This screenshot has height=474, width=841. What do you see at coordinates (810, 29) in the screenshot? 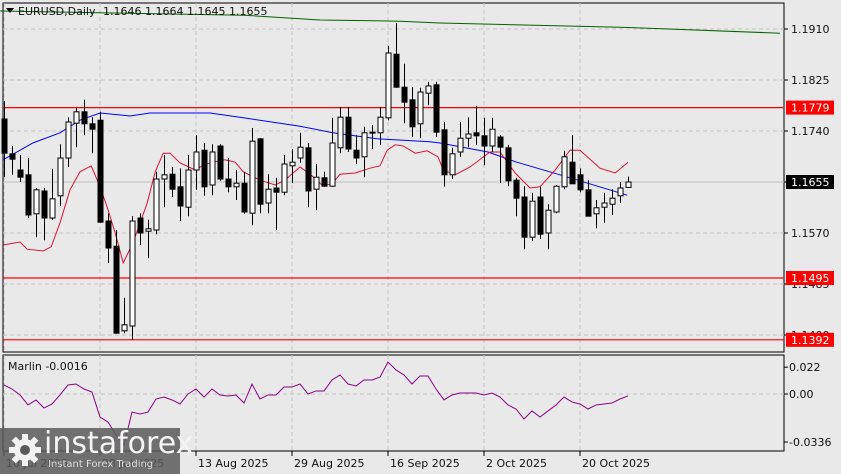
I see `price-tick-label: 1.1910` at bounding box center [810, 29].